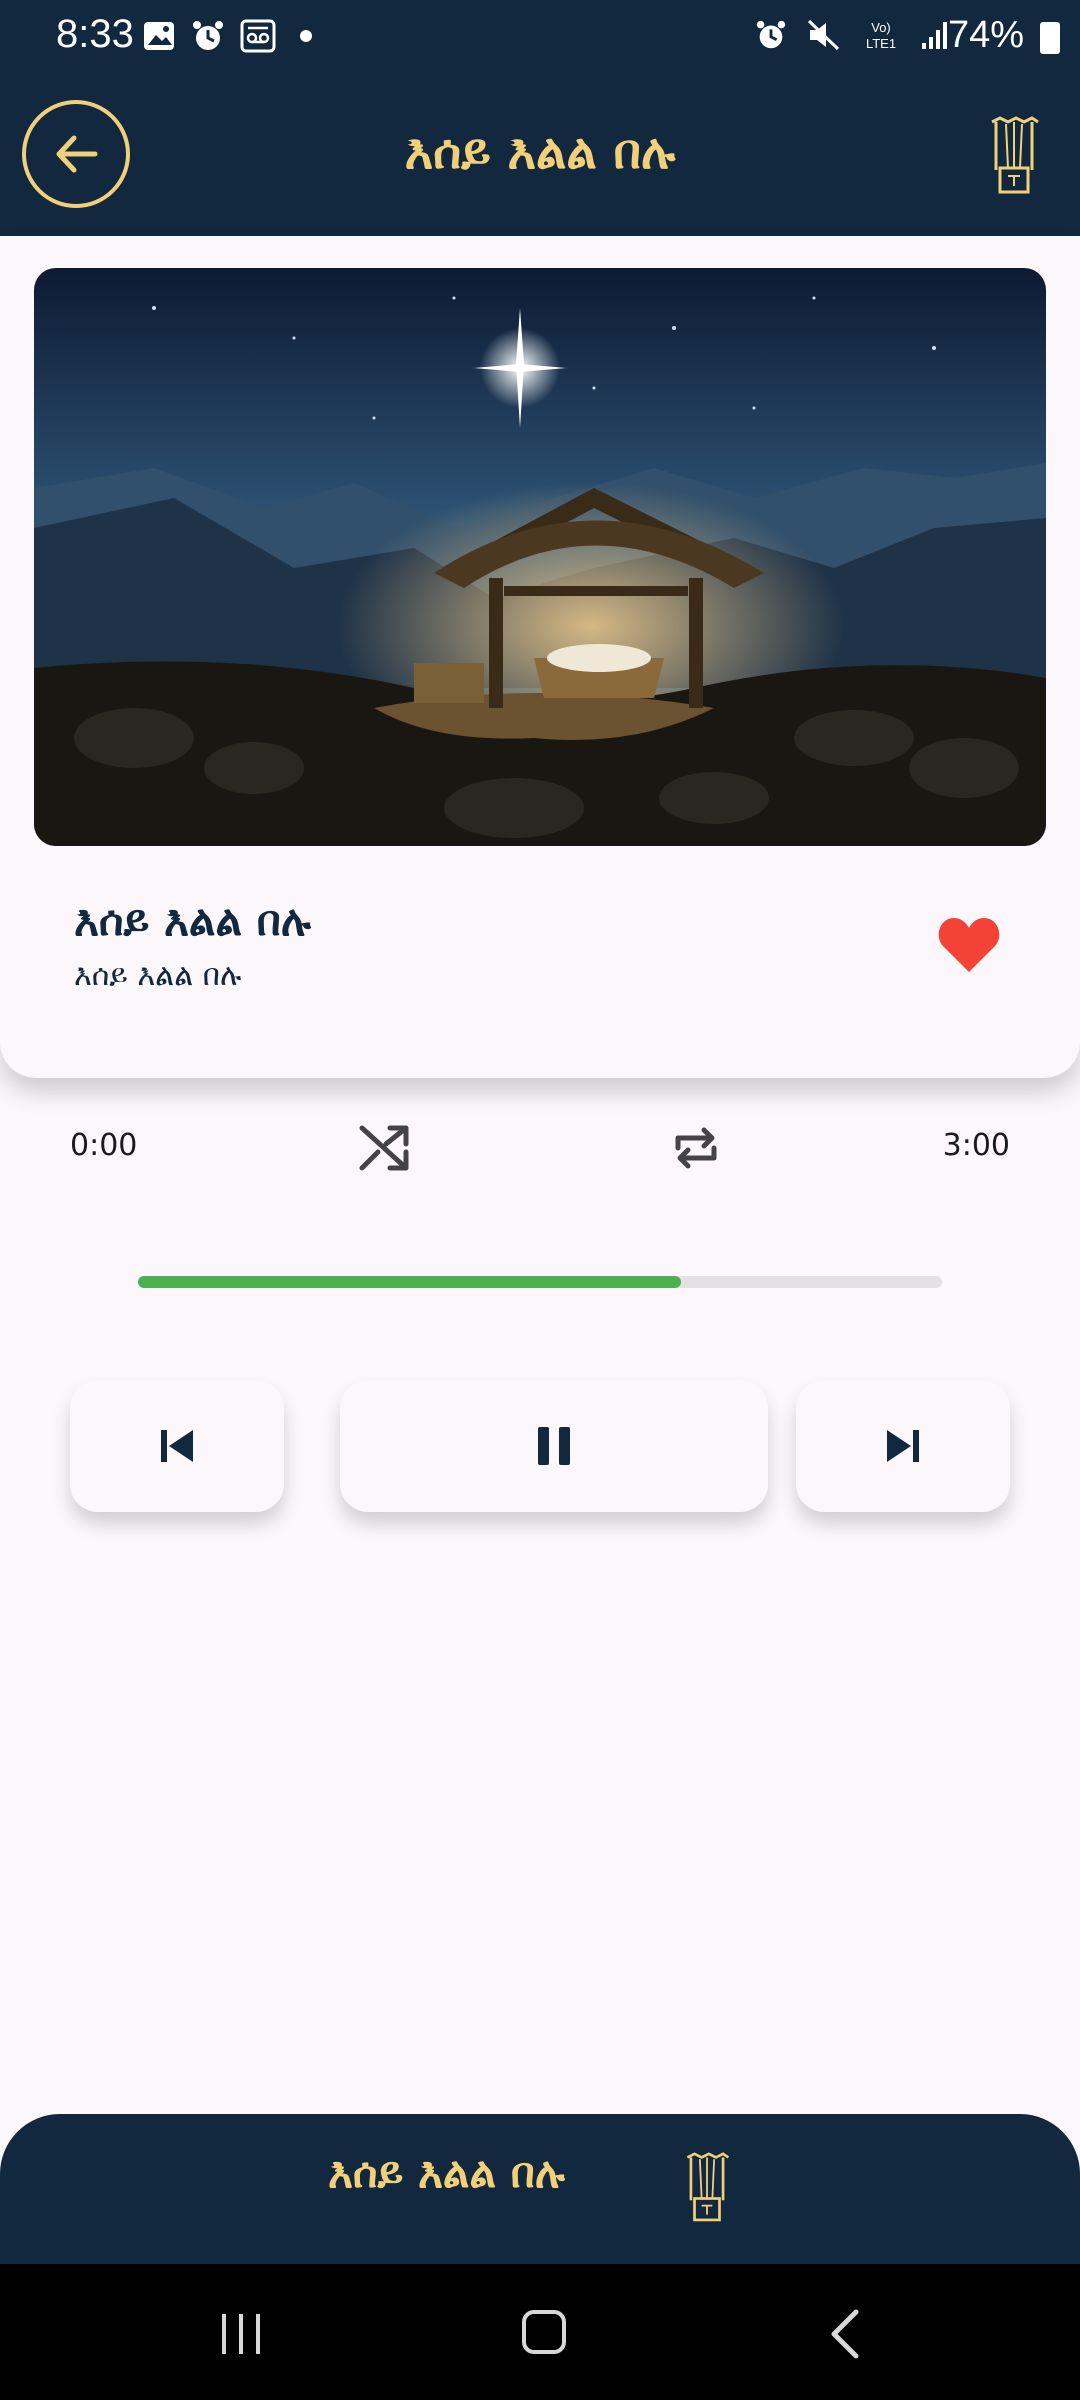  I want to click on network-label-top: Vo), so click(881, 27).